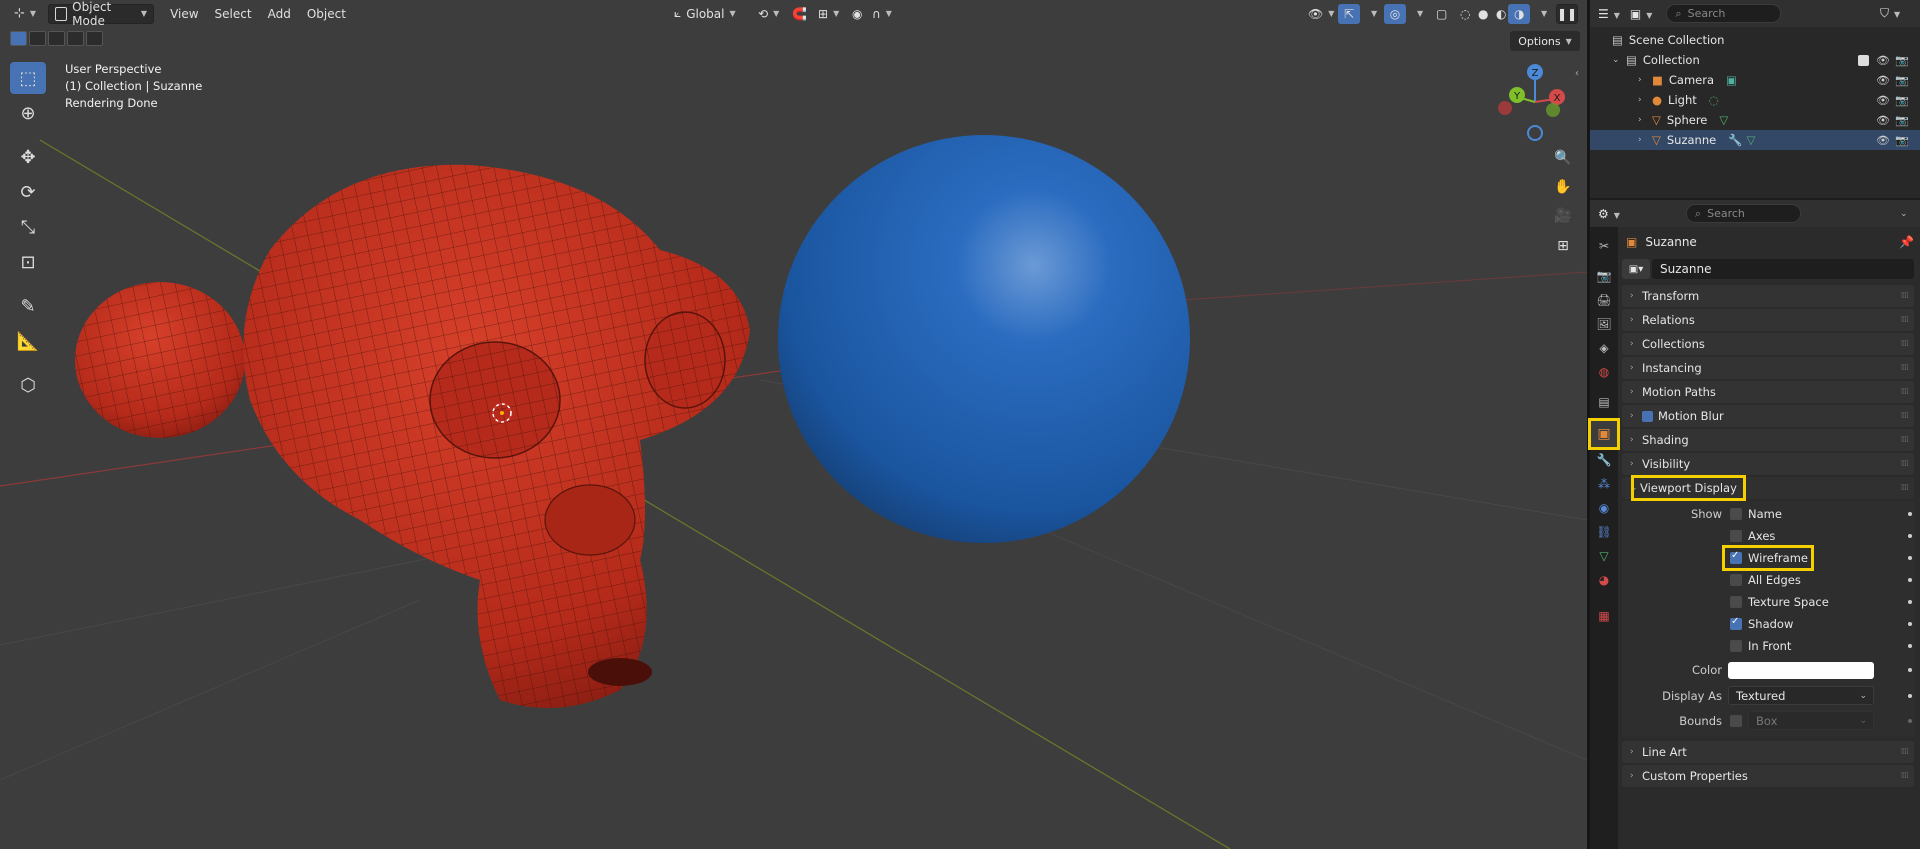 This screenshot has height=849, width=1920. What do you see at coordinates (1604, 246) in the screenshot?
I see `tool-tab-icon: ✂` at bounding box center [1604, 246].